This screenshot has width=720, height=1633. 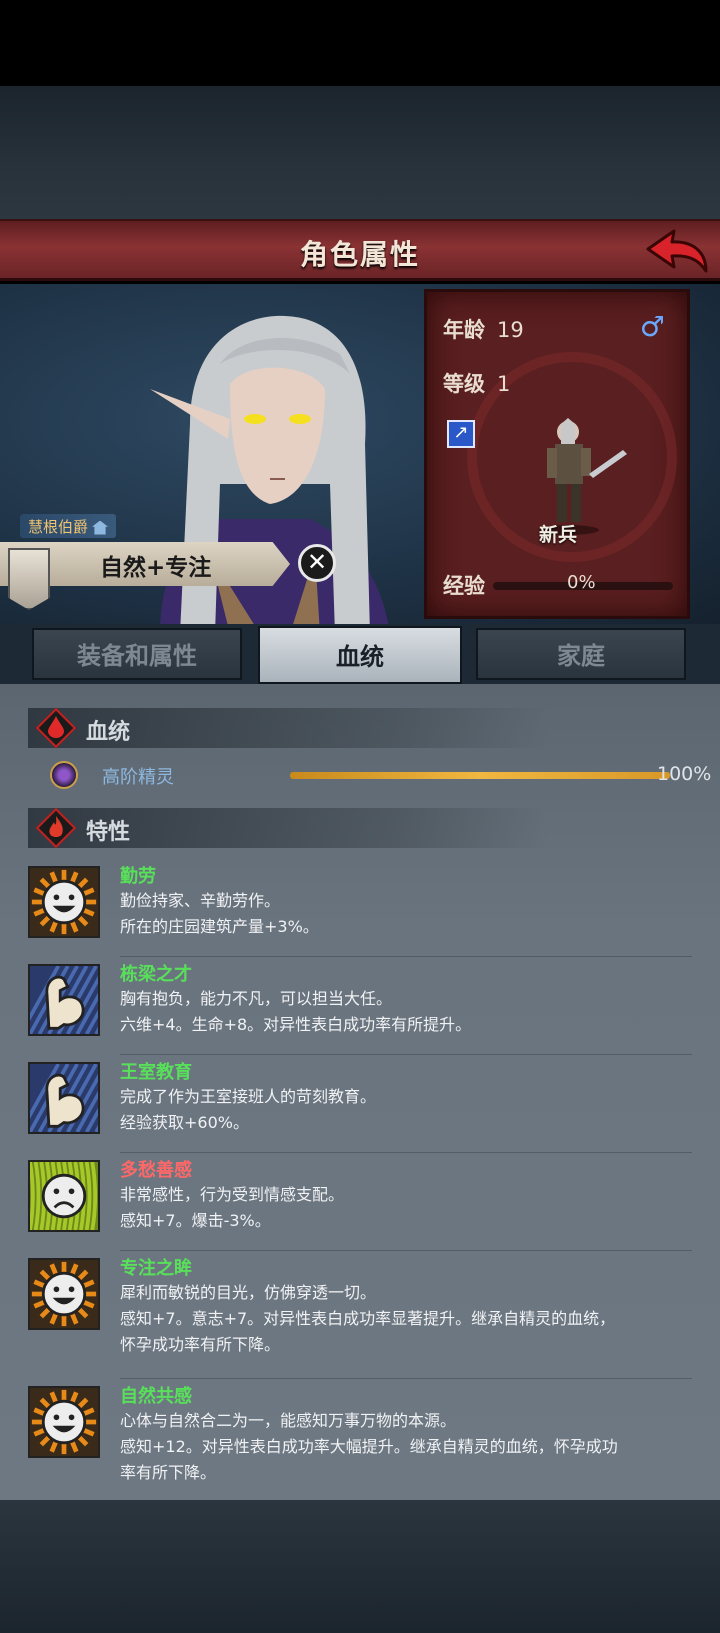 What do you see at coordinates (477, 384) in the screenshot?
I see `level-row: 等级 1` at bounding box center [477, 384].